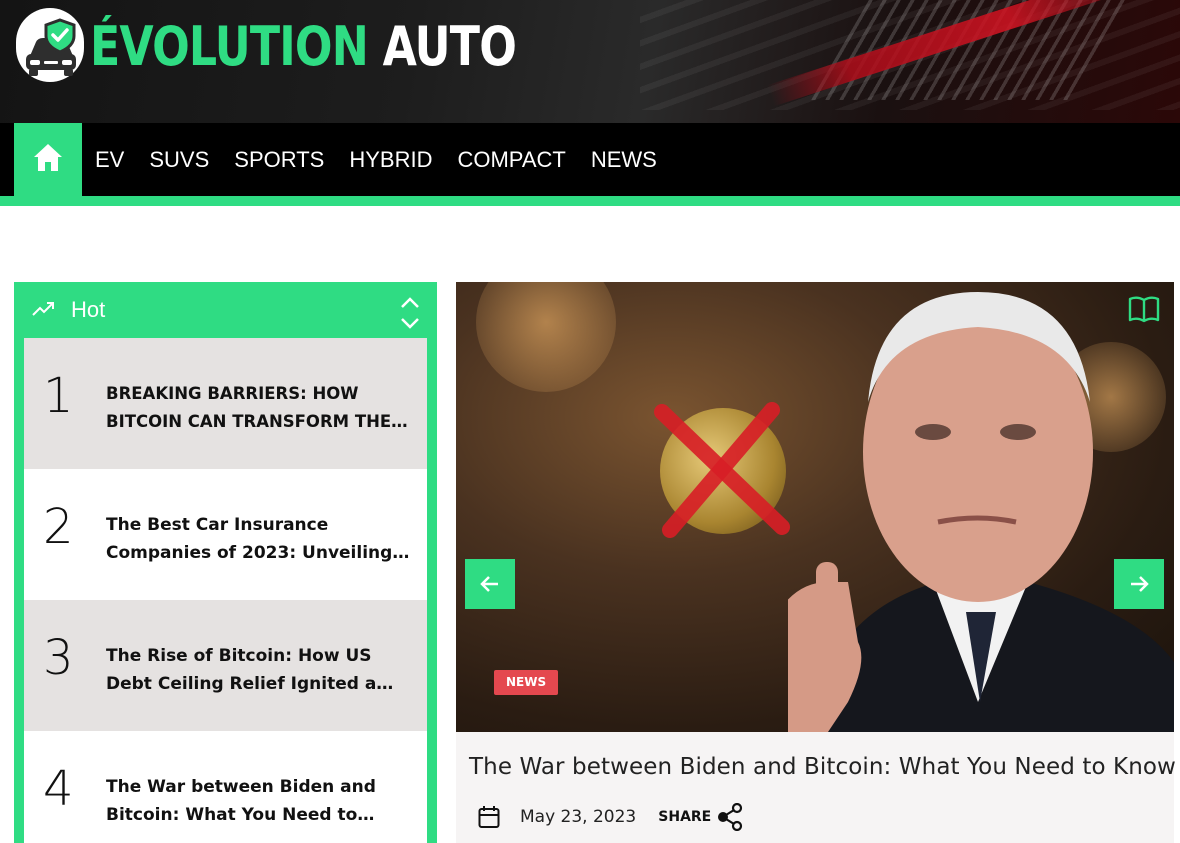 The width and height of the screenshot is (1180, 843). Describe the element at coordinates (279, 160) in the screenshot. I see `nav-item-sports: SPORTS` at that location.